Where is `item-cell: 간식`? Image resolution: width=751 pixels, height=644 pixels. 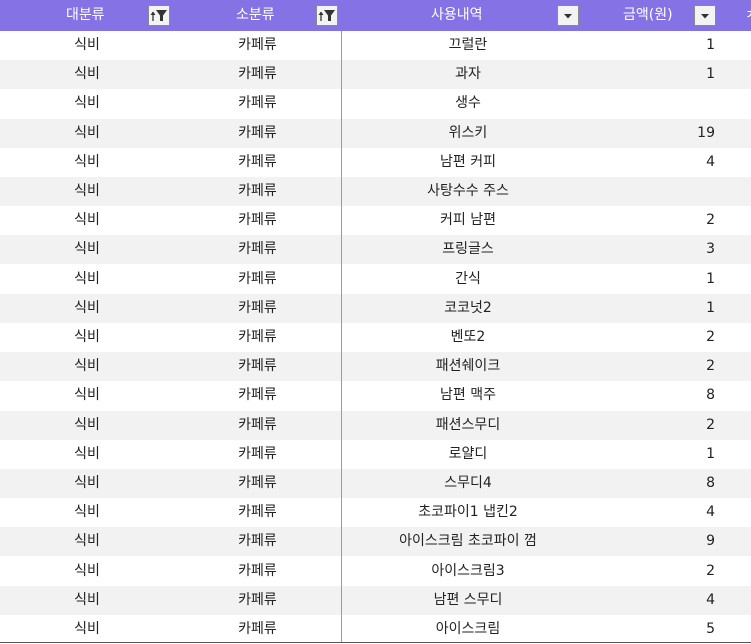
item-cell: 간식 is located at coordinates (468, 279).